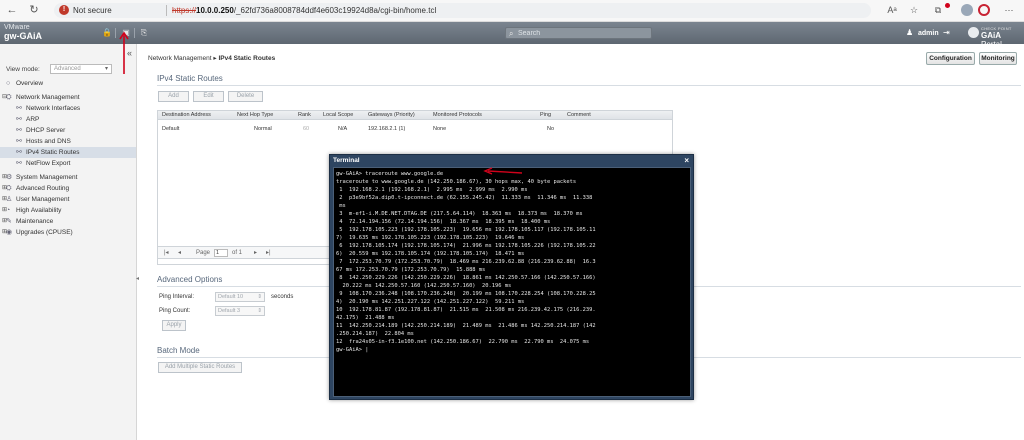  What do you see at coordinates (247, 58) in the screenshot?
I see `breadcrumb-current: IPv4 Static Routes` at bounding box center [247, 58].